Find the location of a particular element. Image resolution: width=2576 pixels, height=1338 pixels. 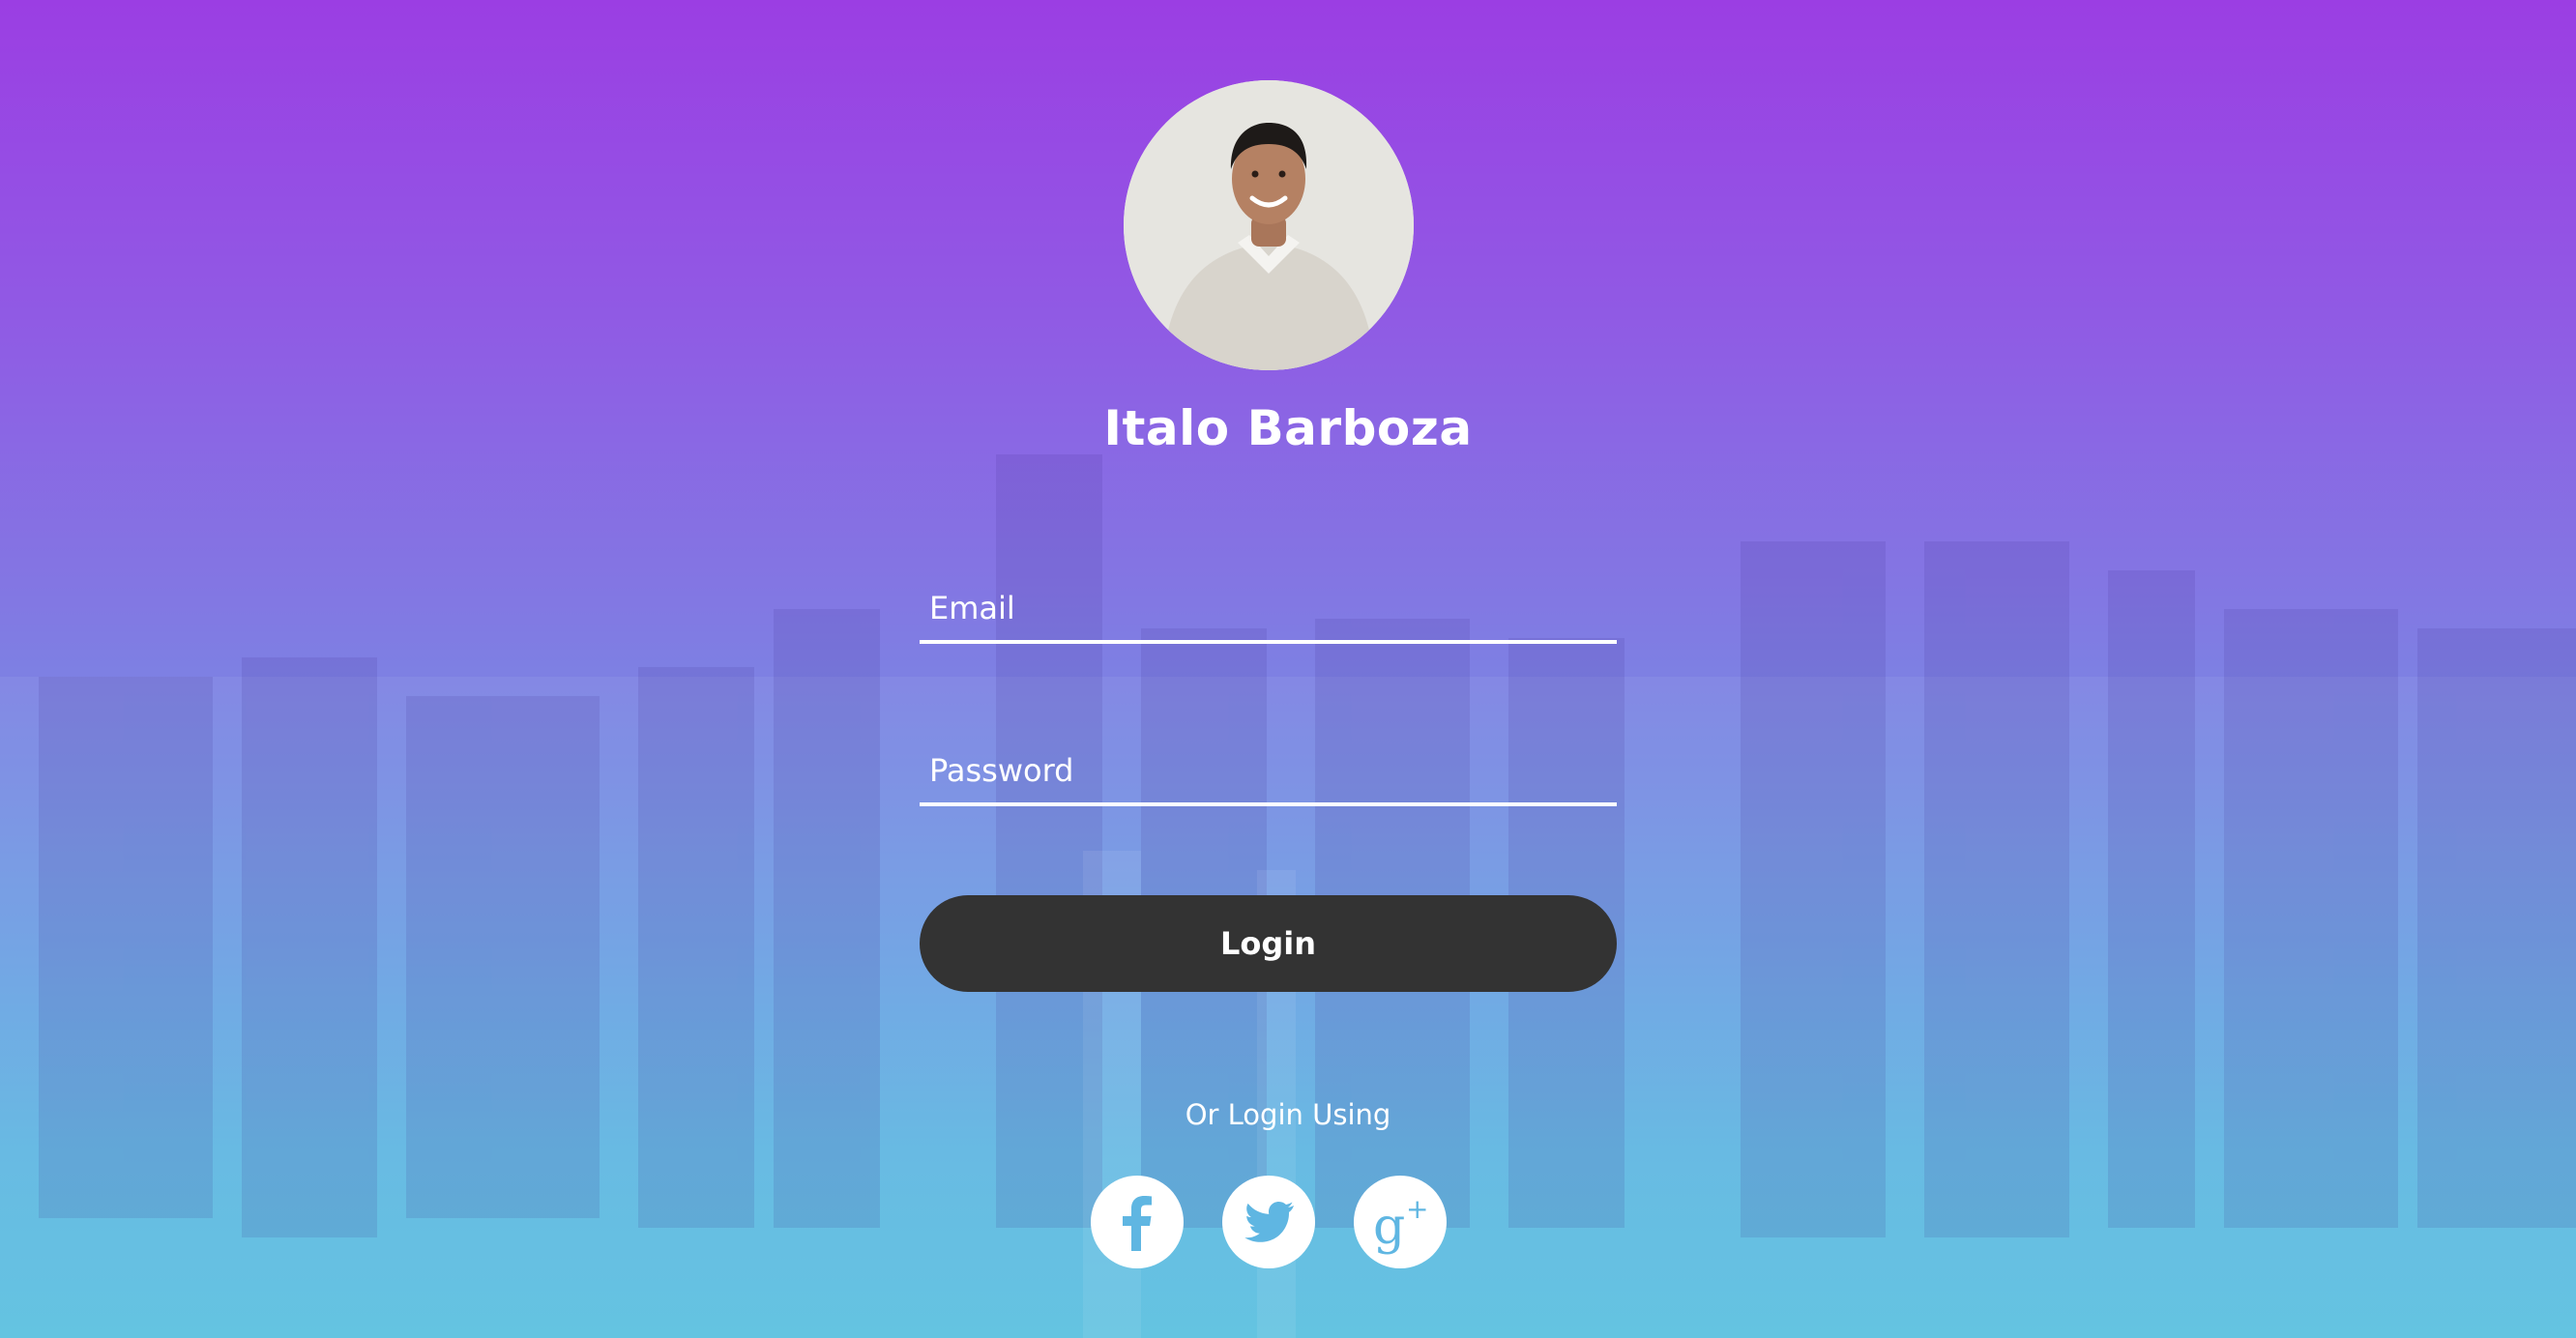

facebook-icon is located at coordinates (1137, 1223).